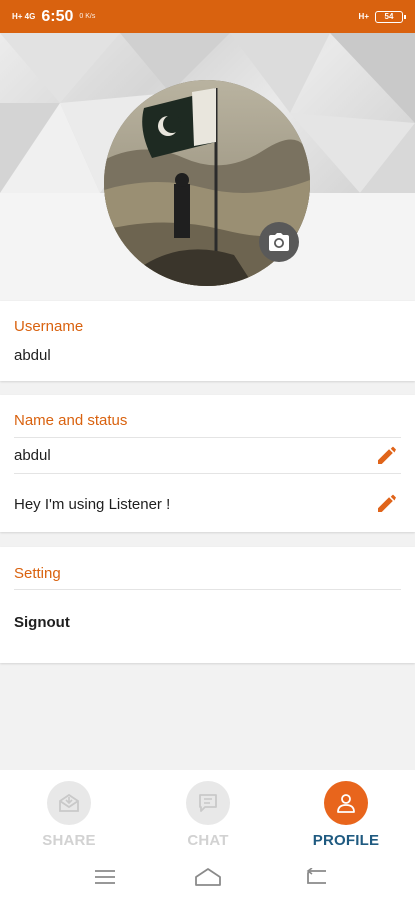  Describe the element at coordinates (69, 840) in the screenshot. I see `nav-share-label: SHARE` at that location.